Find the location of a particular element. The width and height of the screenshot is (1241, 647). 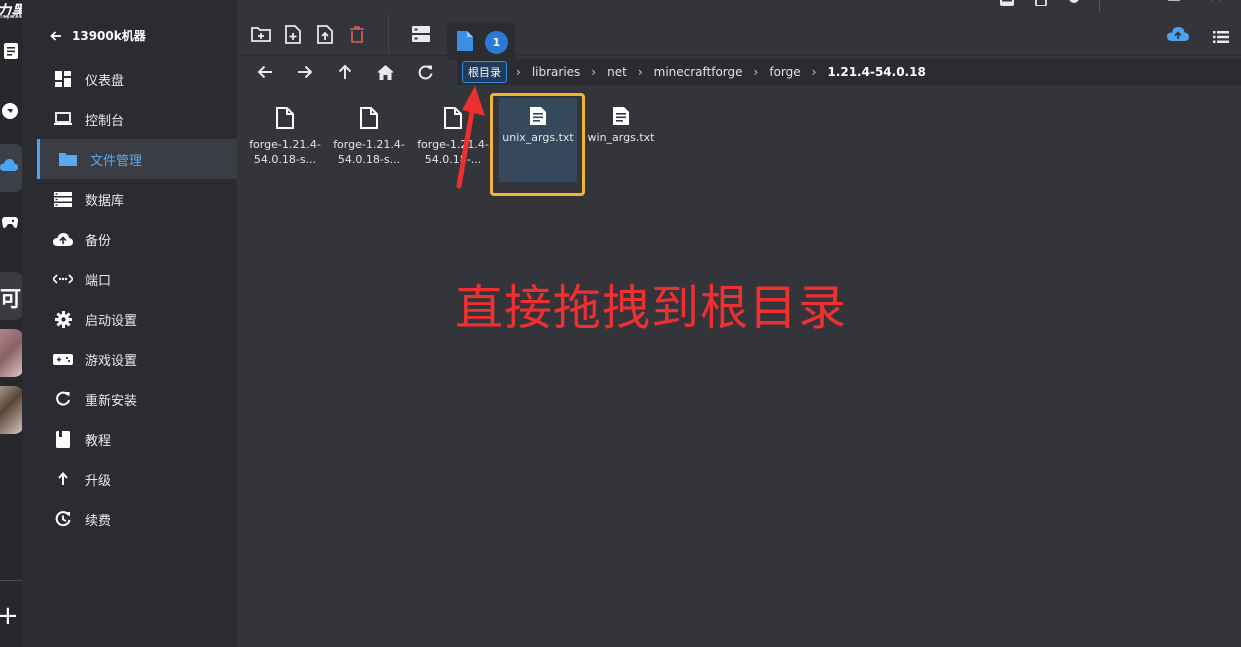

book-icon is located at coordinates (63, 439).